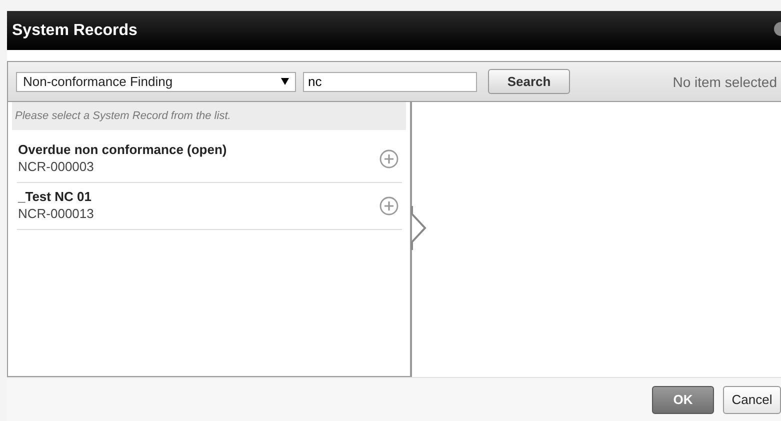  What do you see at coordinates (56, 197) in the screenshot?
I see `record-title: _Test NC 01` at bounding box center [56, 197].